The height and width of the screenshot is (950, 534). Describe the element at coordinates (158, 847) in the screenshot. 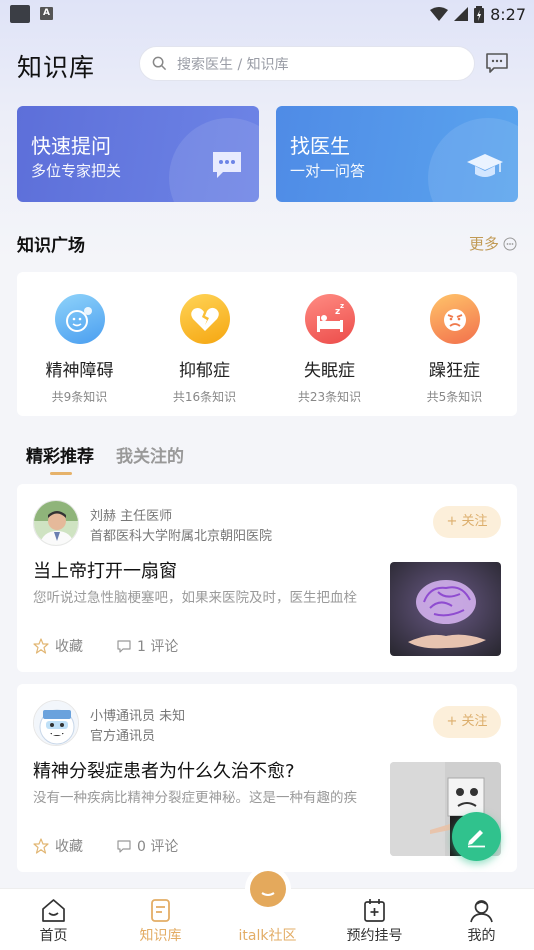

I see `comment-count: 0 评论` at that location.